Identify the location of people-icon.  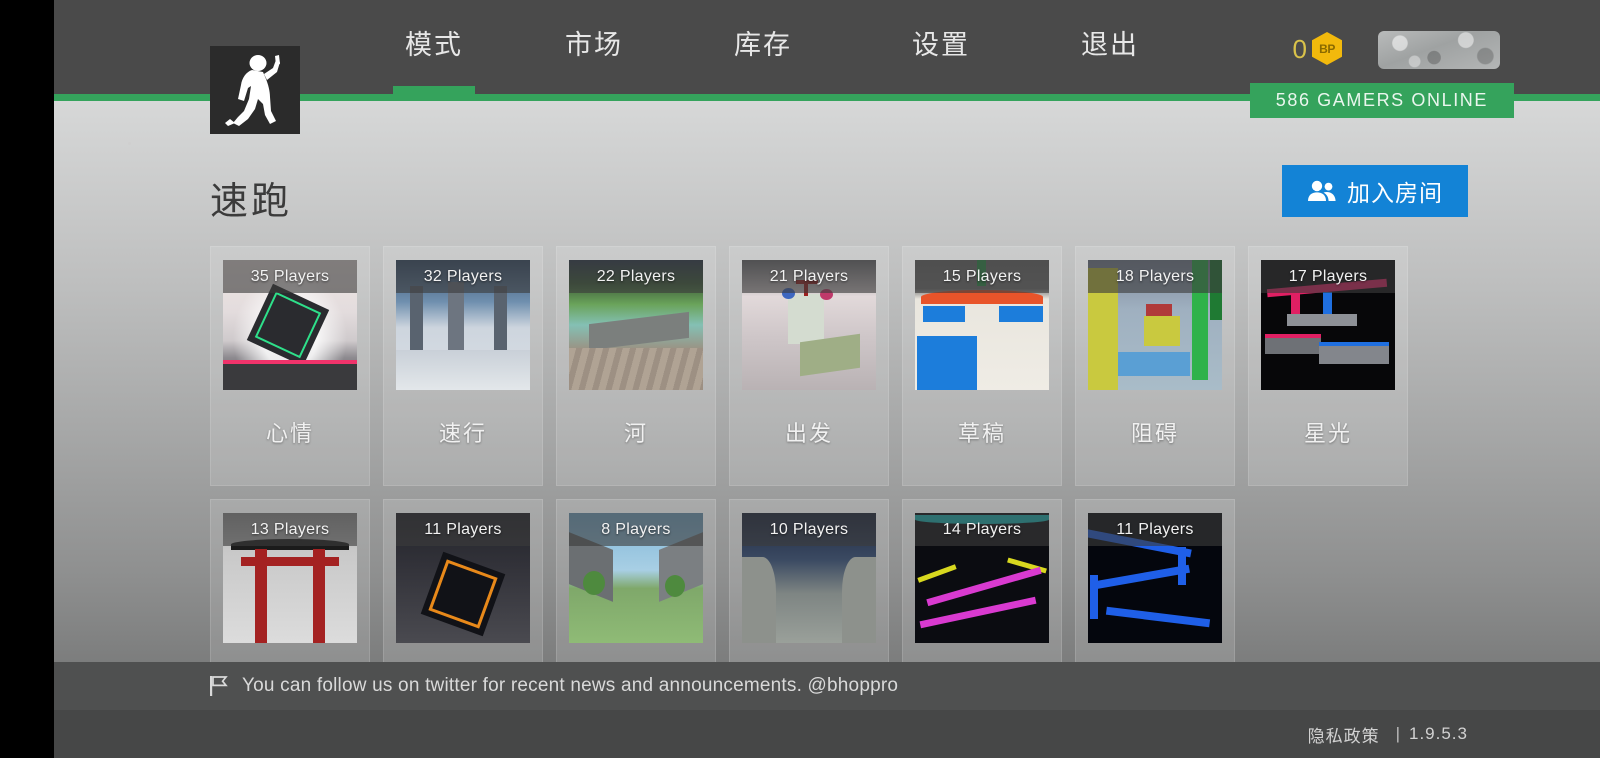
(1322, 190).